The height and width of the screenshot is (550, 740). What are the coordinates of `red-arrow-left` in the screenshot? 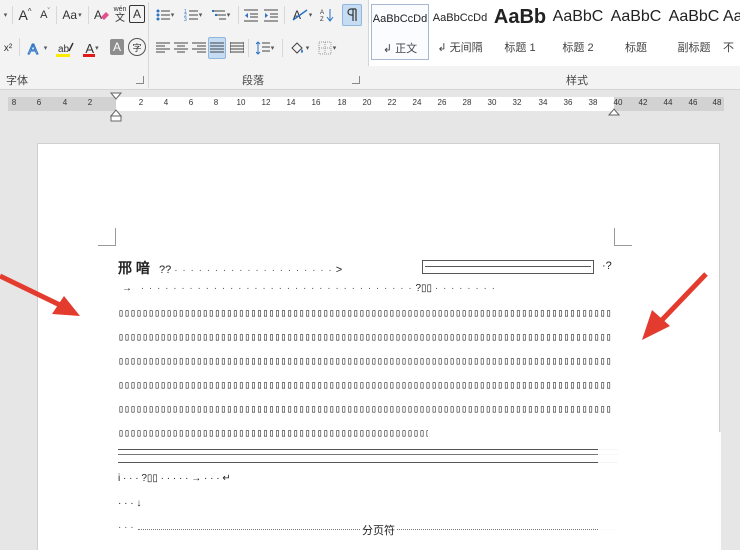 It's located at (40, 294).